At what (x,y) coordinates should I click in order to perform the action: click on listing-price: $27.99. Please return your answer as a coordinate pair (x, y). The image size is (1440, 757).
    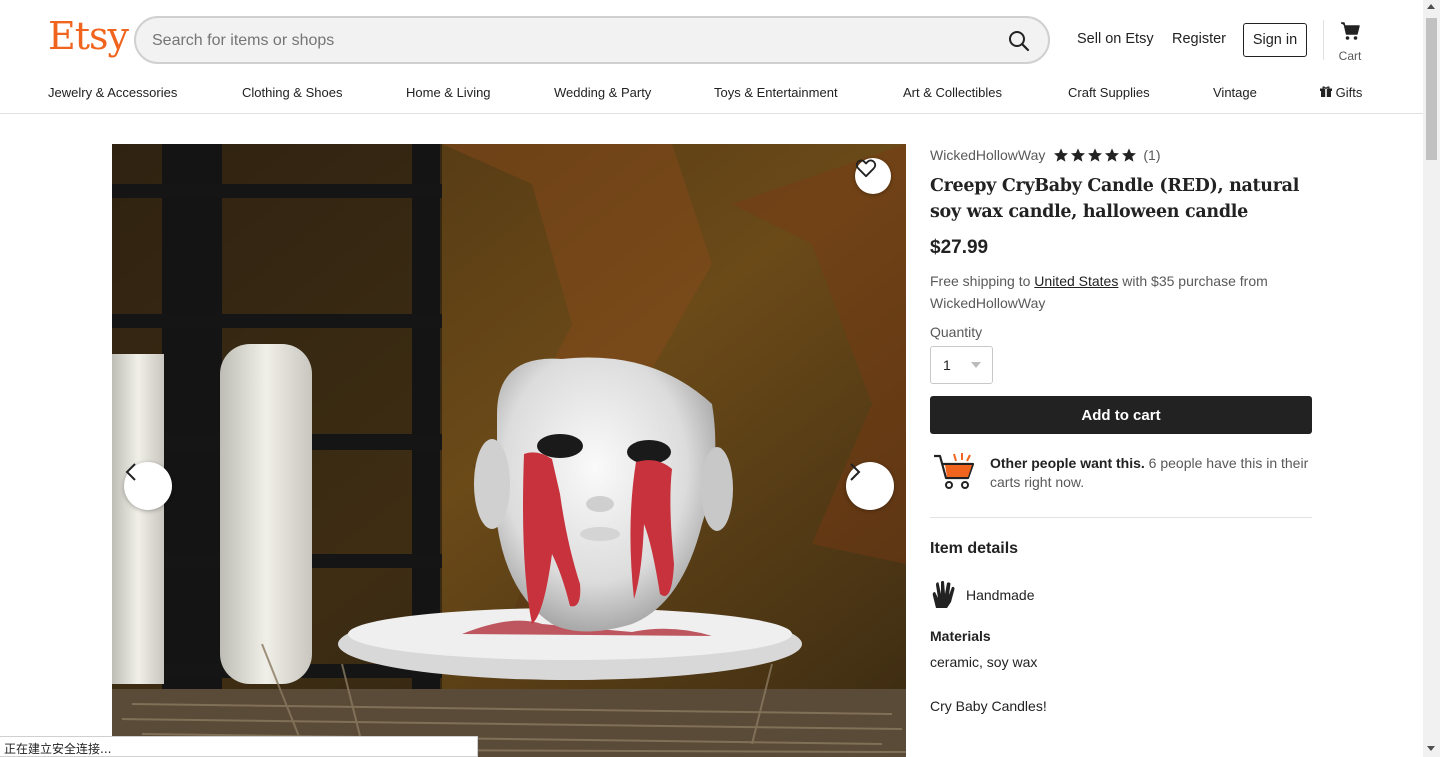
    Looking at the image, I should click on (959, 247).